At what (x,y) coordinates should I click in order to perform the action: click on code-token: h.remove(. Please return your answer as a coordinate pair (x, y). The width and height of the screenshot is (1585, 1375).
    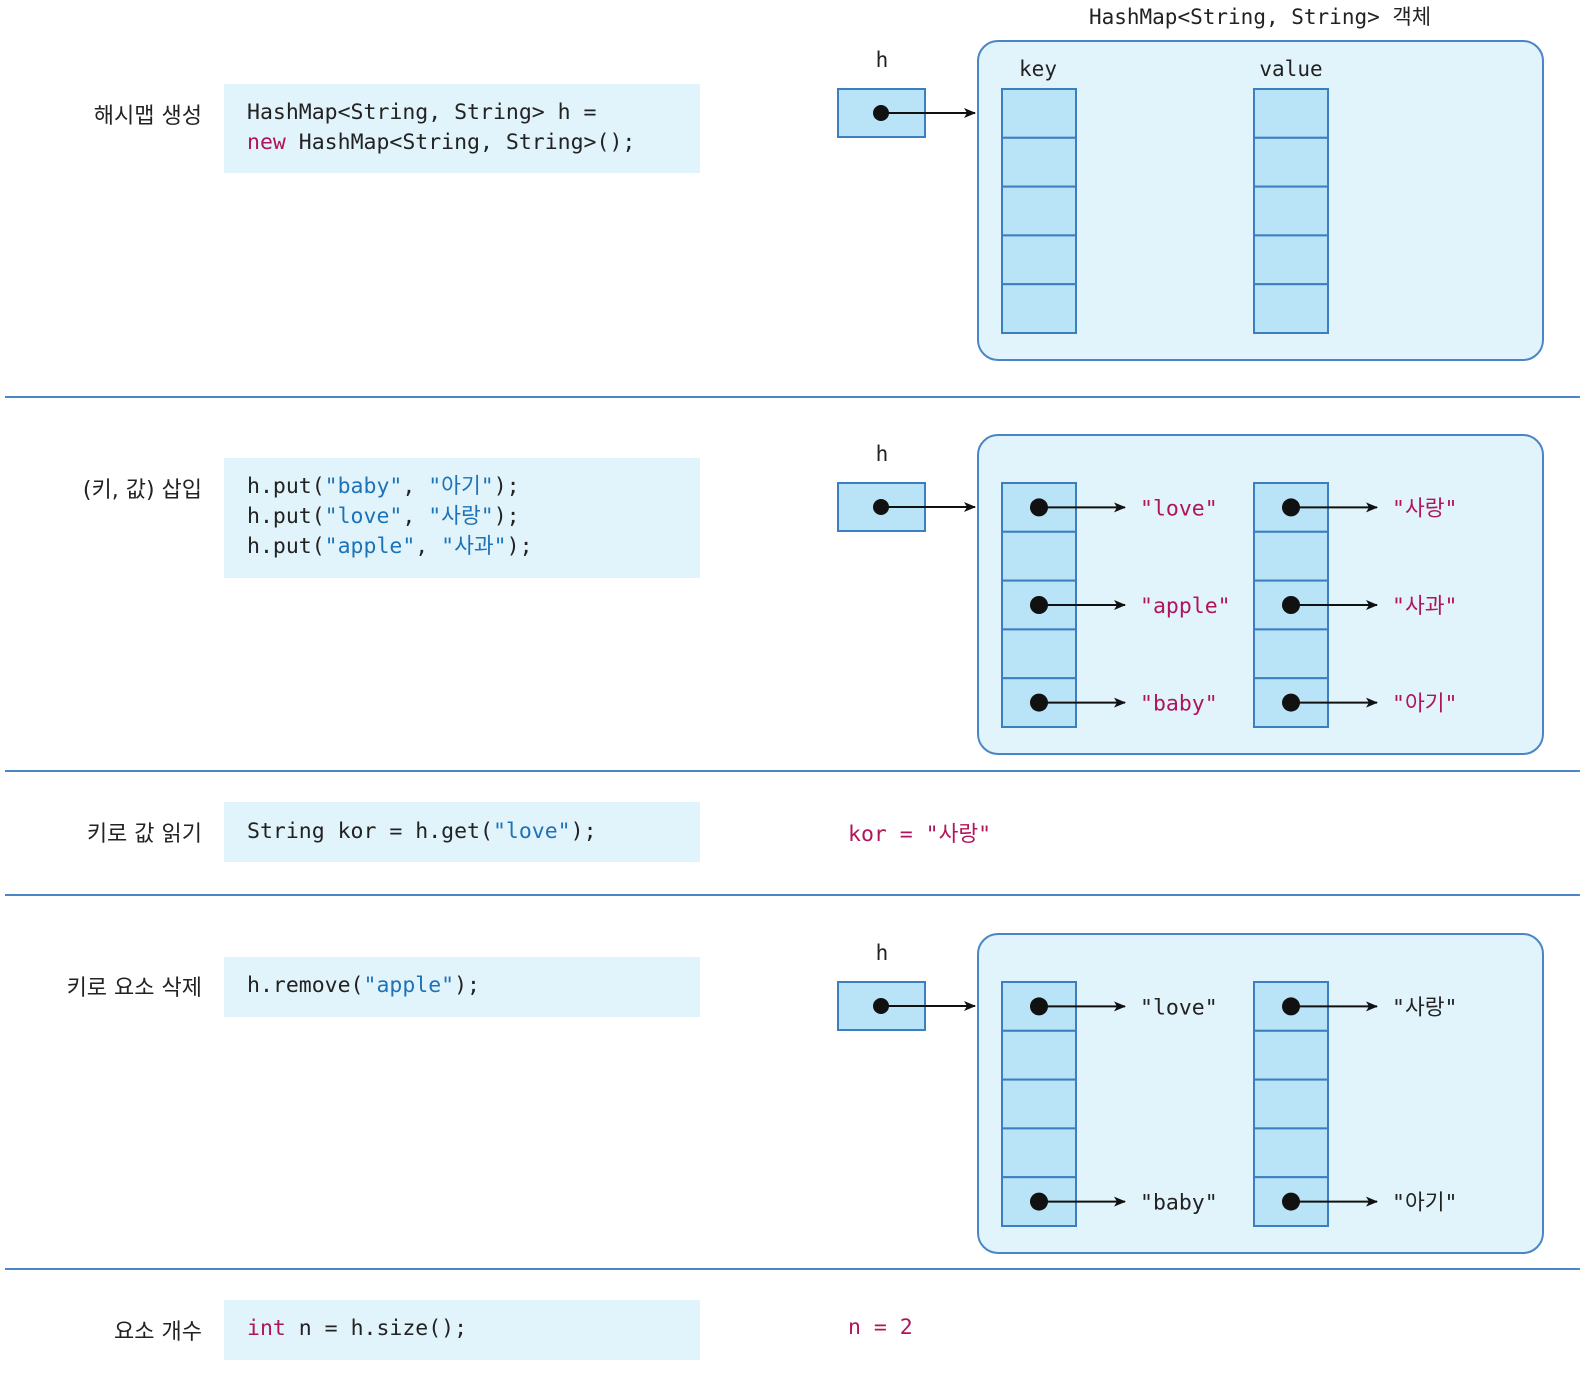
    Looking at the image, I should click on (305, 985).